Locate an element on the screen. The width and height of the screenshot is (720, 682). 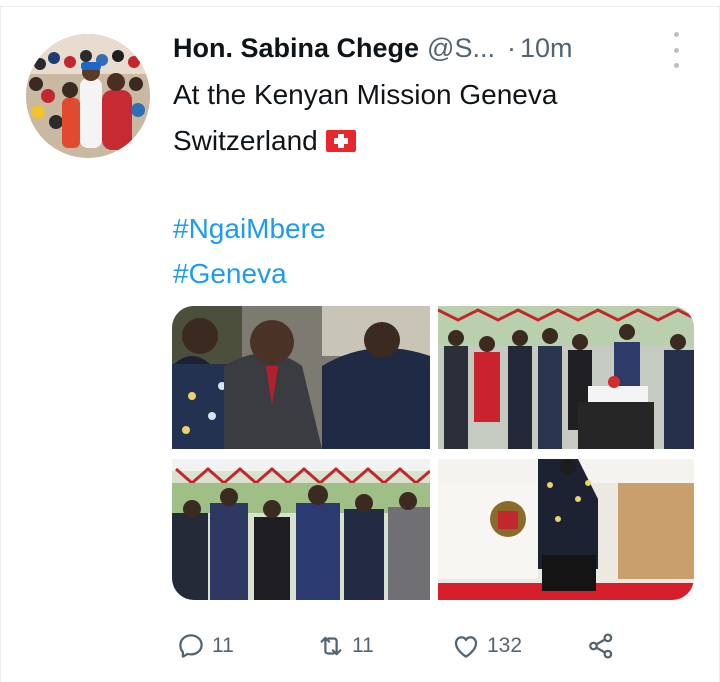
tweet-header: Hon. Sabina Chege @S... · 10m is located at coordinates (373, 48).